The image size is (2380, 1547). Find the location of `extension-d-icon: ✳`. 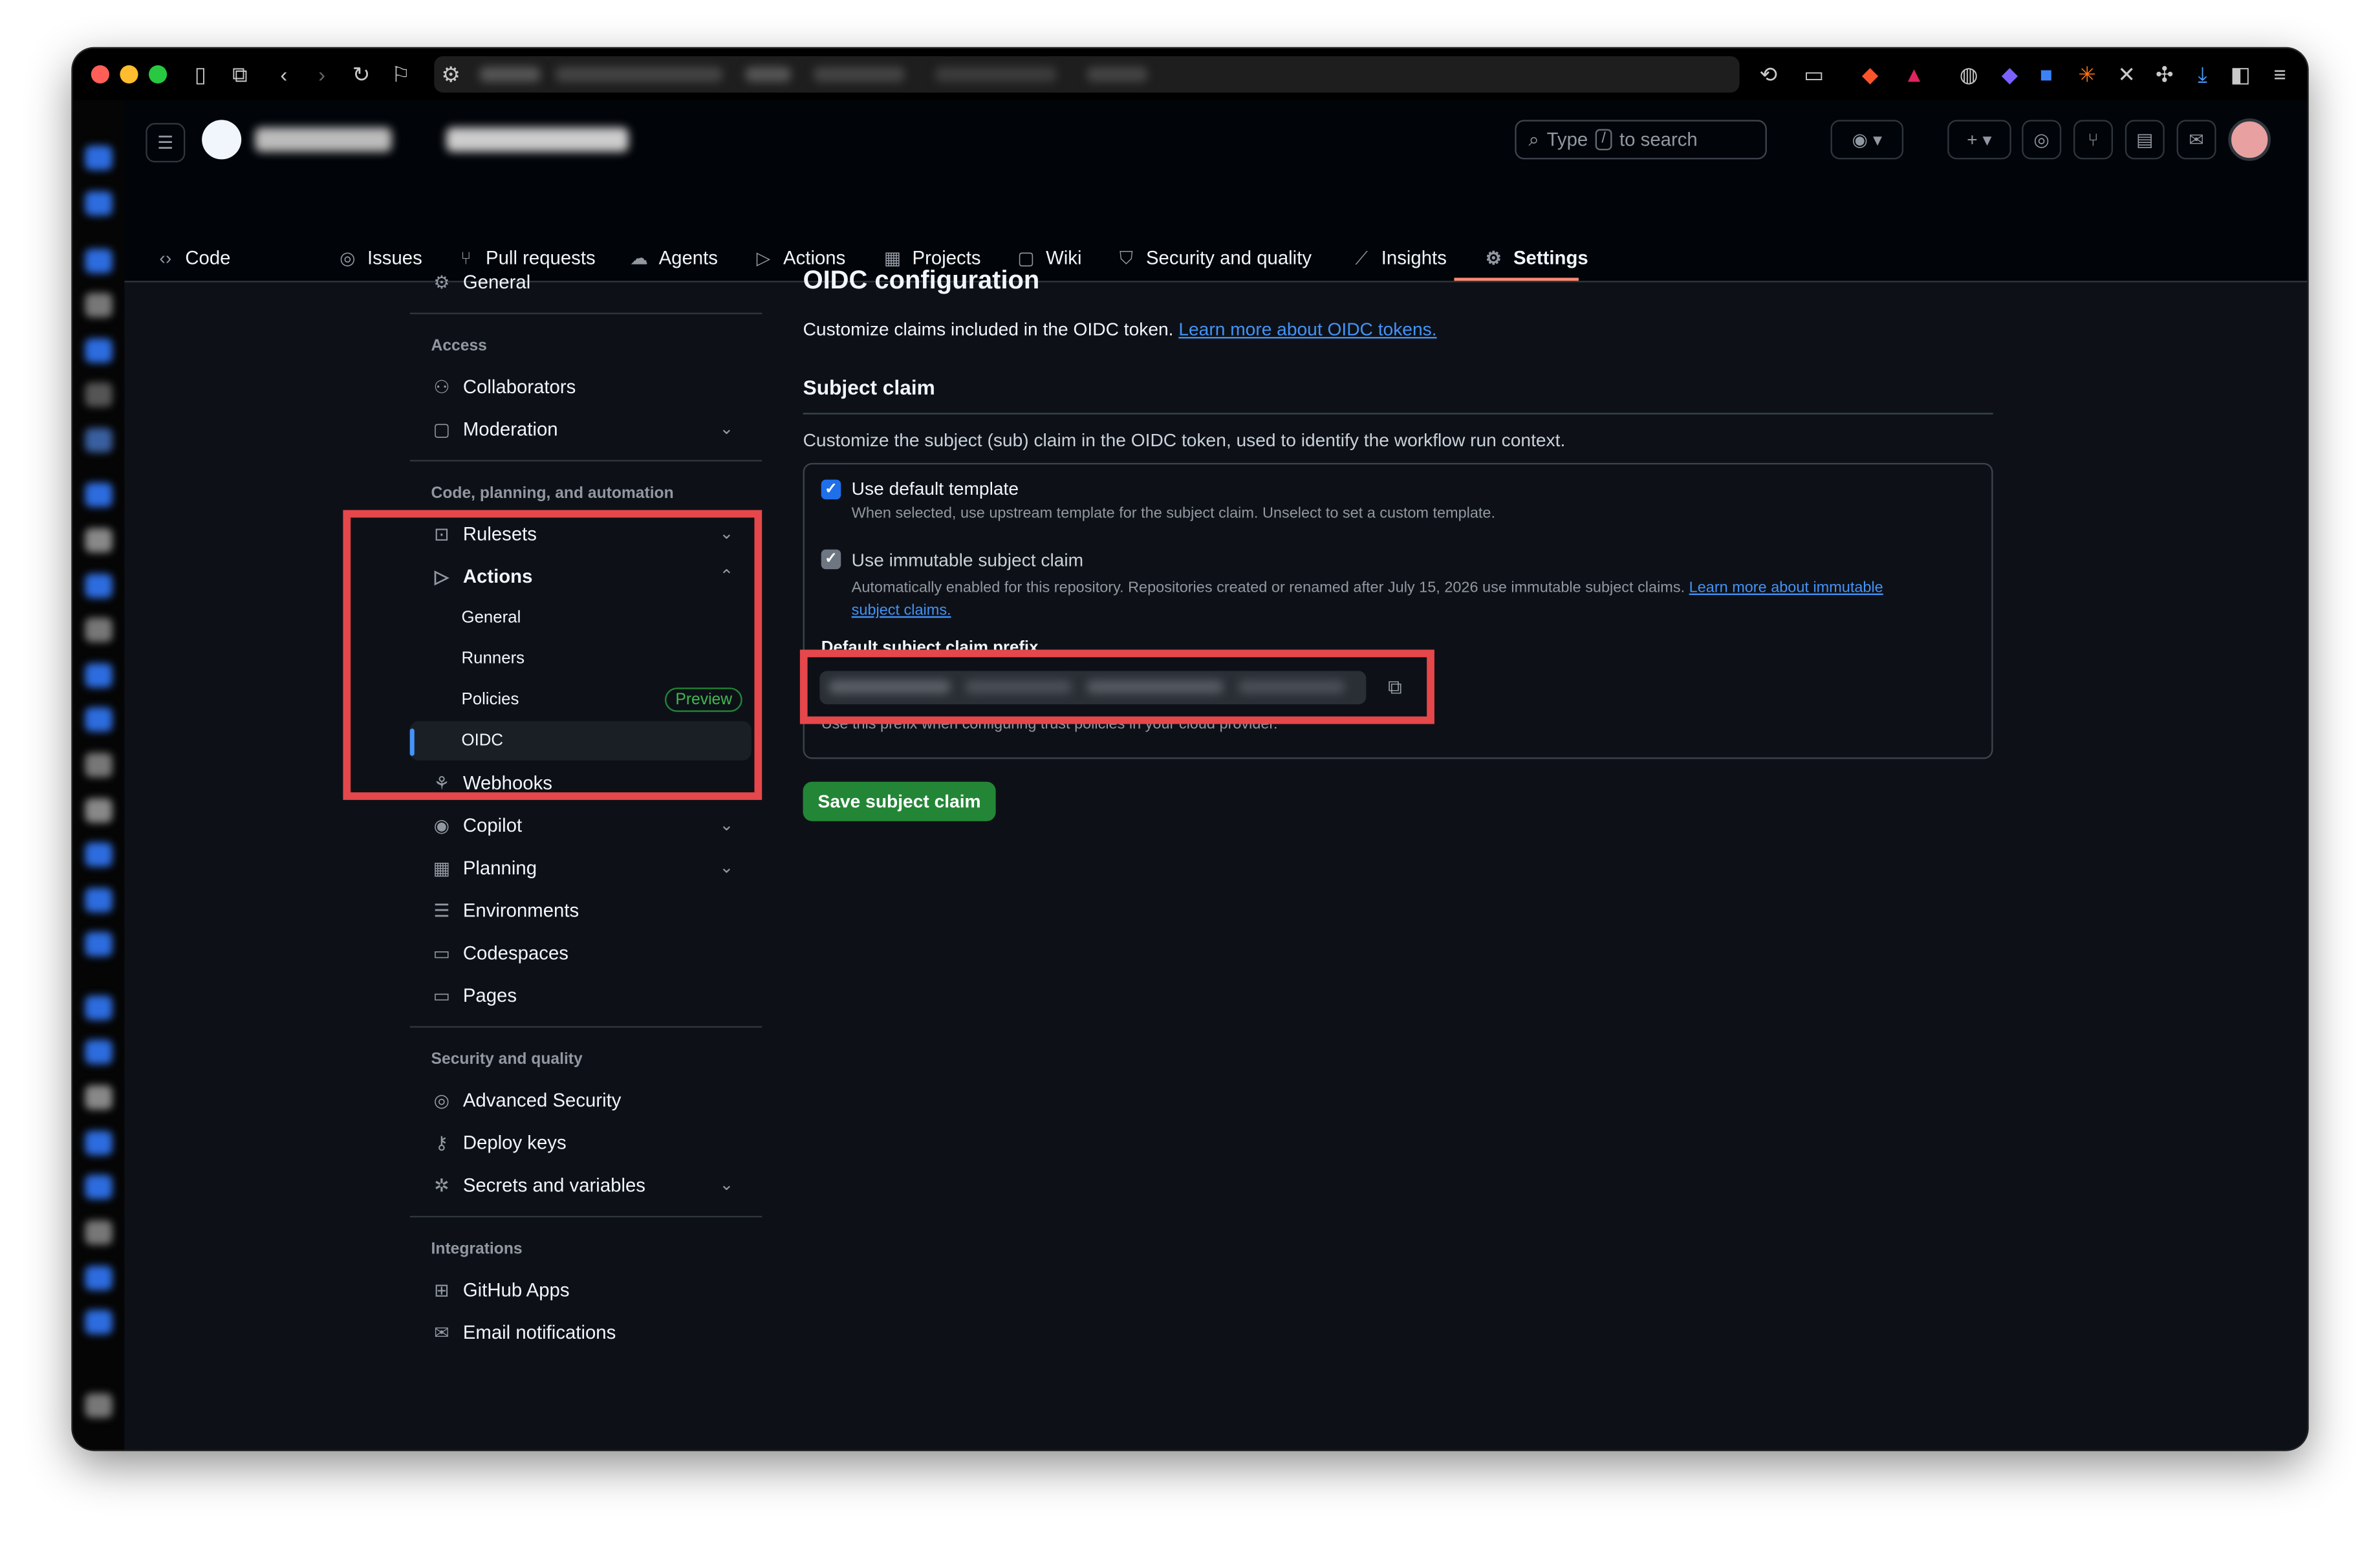

extension-d-icon: ✳ is located at coordinates (2087, 74).